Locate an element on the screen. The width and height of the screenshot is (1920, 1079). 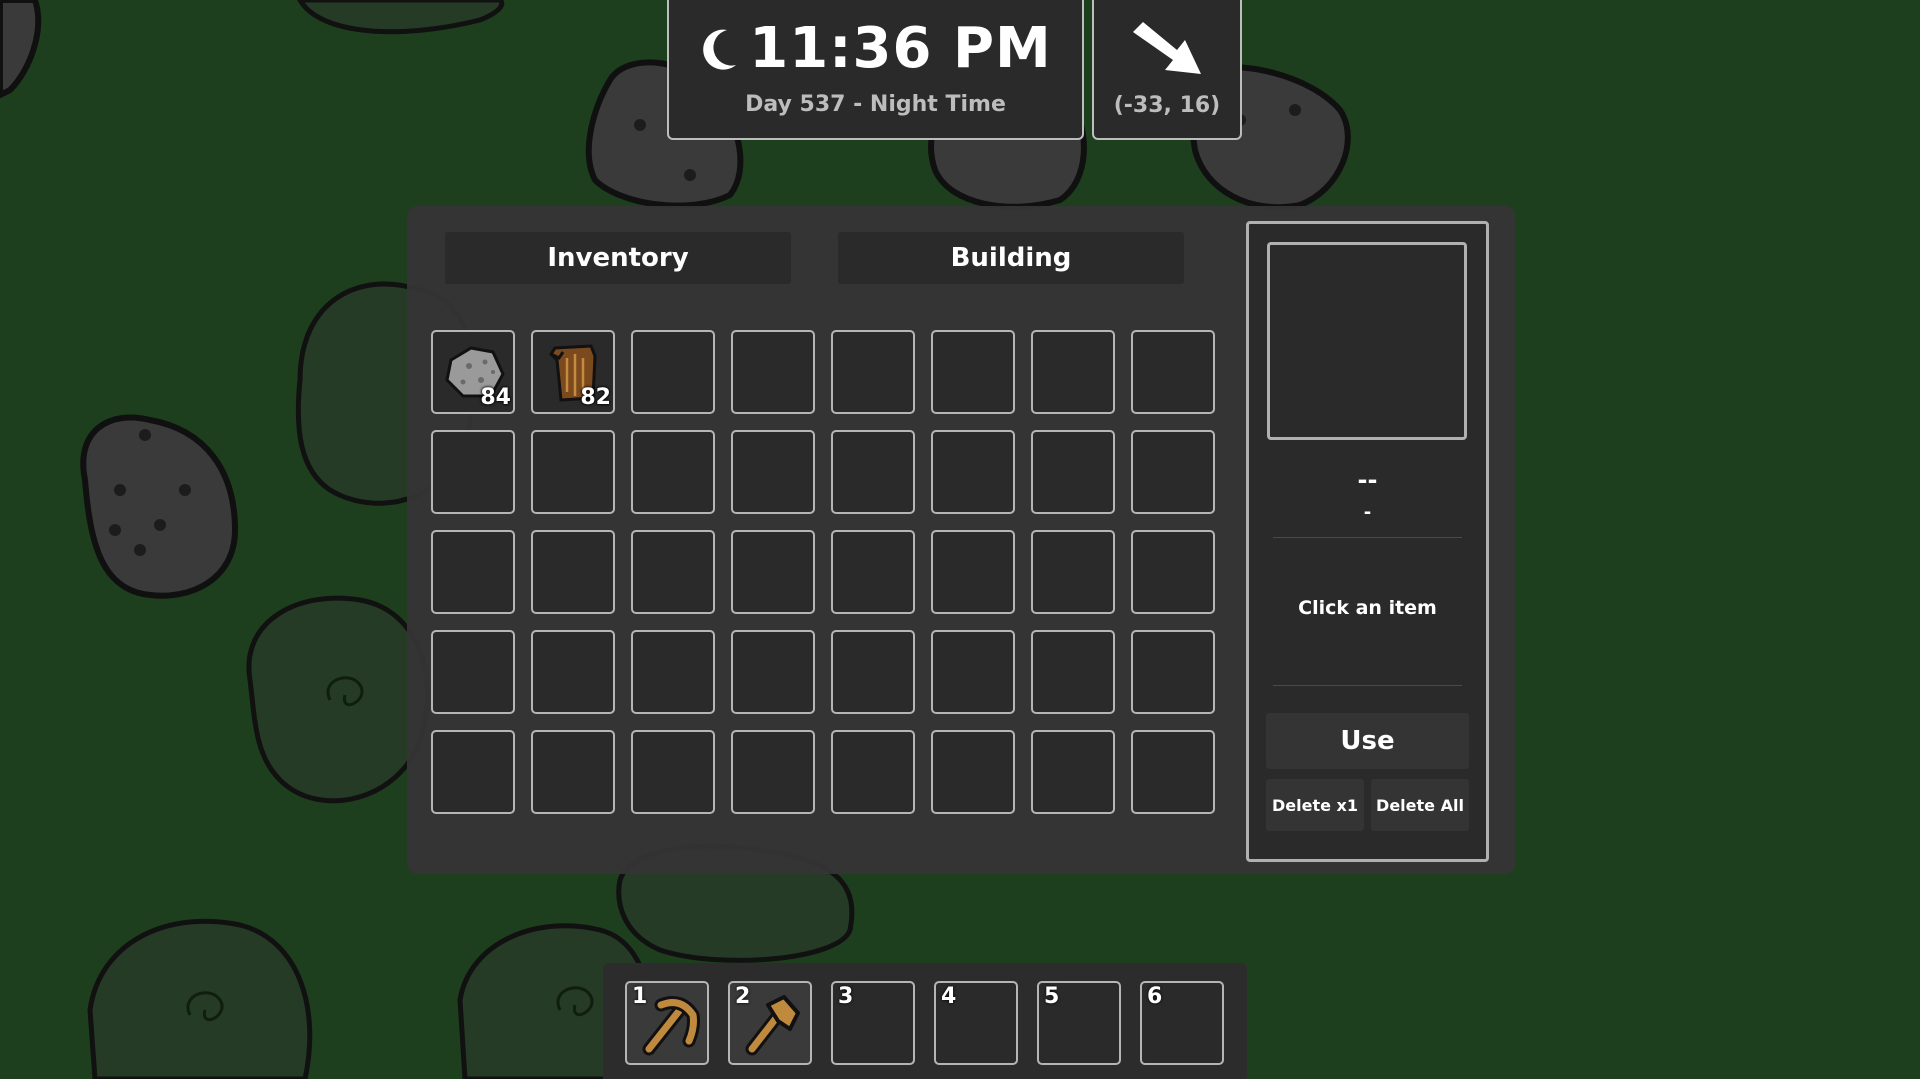
hotbar-slot-6: 6 is located at coordinates (1182, 1023).